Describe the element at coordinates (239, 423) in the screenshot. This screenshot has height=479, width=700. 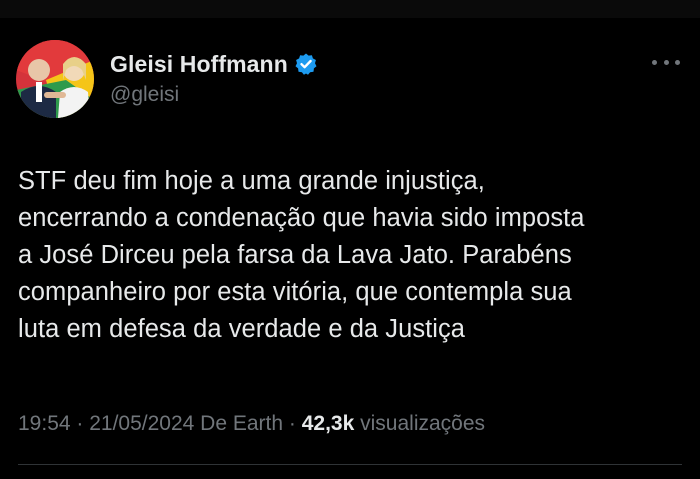
I see `tweet-source: De Earth` at that location.